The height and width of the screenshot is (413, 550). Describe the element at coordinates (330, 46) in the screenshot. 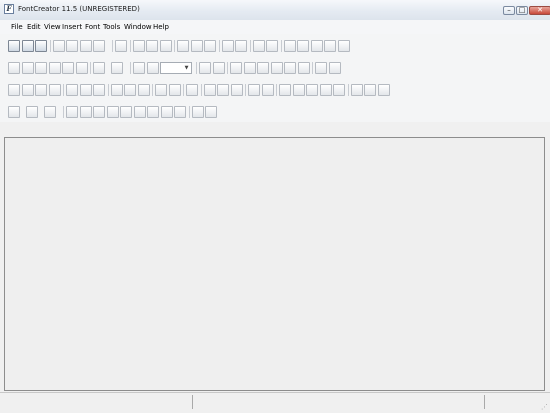

I see `test-font-icon` at that location.